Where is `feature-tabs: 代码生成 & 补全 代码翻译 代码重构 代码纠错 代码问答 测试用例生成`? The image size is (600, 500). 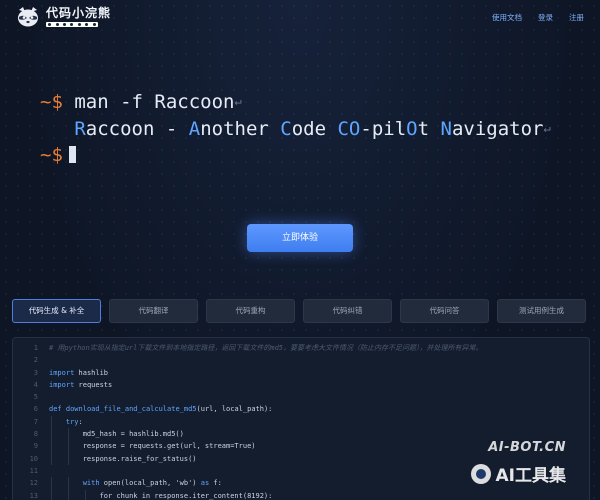 feature-tabs: 代码生成 & 补全 代码翻译 代码重构 代码纠错 代码问答 测试用例生成 is located at coordinates (299, 311).